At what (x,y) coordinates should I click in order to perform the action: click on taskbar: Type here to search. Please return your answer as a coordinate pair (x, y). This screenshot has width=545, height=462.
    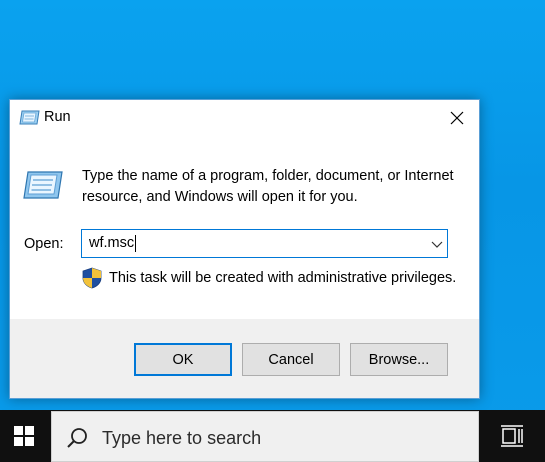
    Looking at the image, I should click on (272, 436).